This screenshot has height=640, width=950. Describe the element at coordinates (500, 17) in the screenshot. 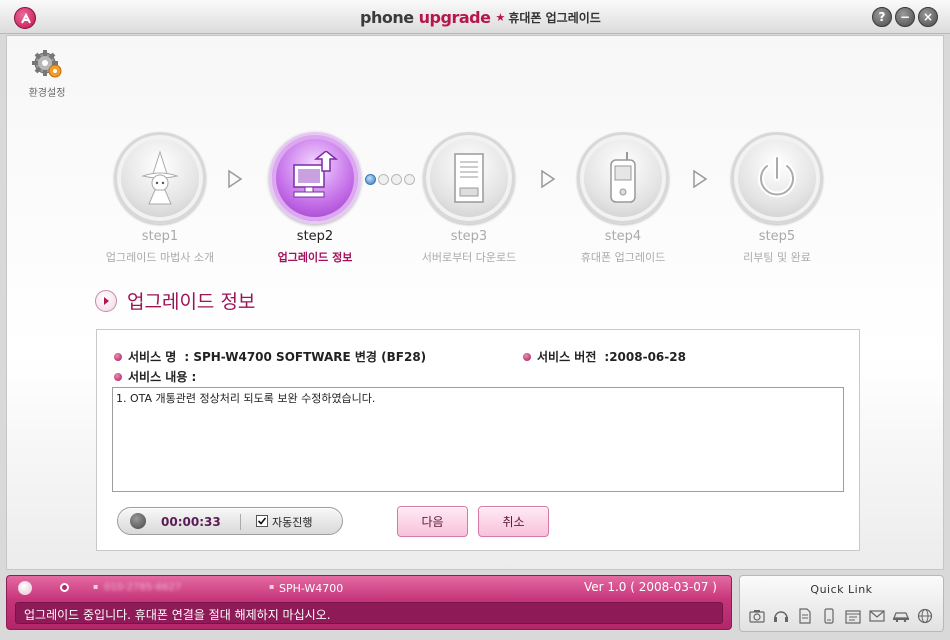

I see `star-icon: ★` at that location.